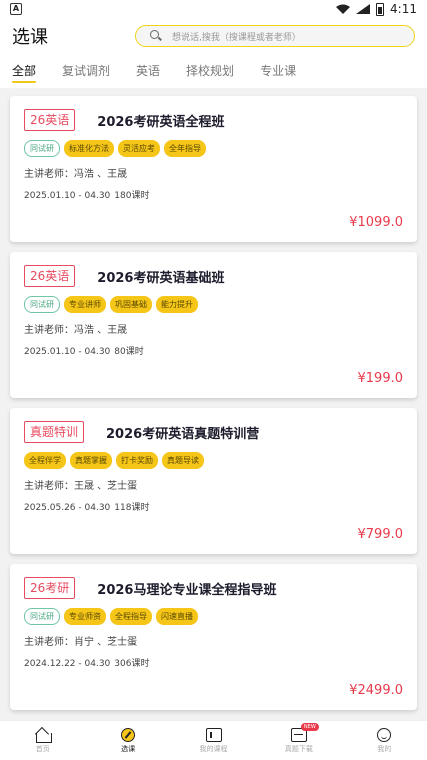 The width and height of the screenshot is (427, 760). Describe the element at coordinates (129, 352) in the screenshot. I see `course-hours: 80课时` at that location.